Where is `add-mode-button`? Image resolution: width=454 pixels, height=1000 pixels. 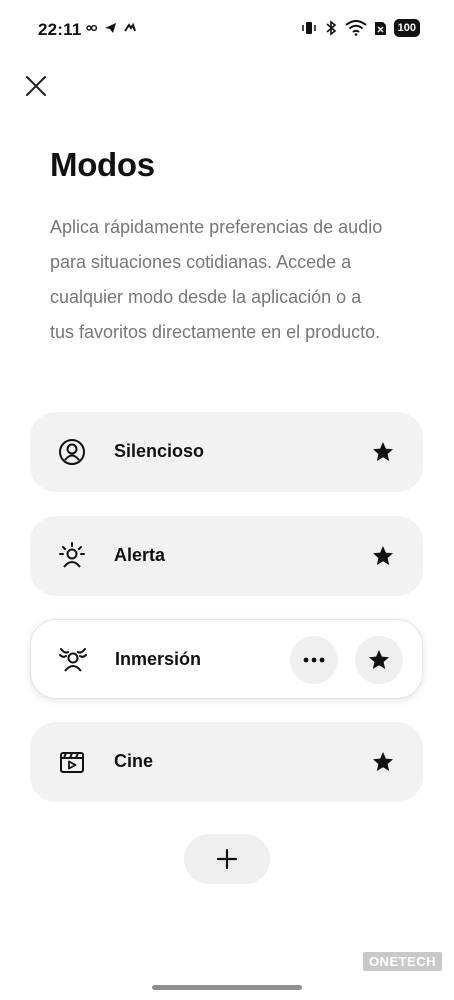 add-mode-button is located at coordinates (227, 859).